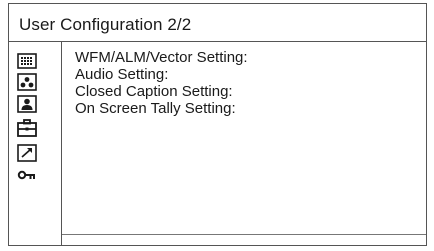 This screenshot has width=434, height=251. Describe the element at coordinates (27, 82) in the screenshot. I see `audio-channels-icon` at that location.